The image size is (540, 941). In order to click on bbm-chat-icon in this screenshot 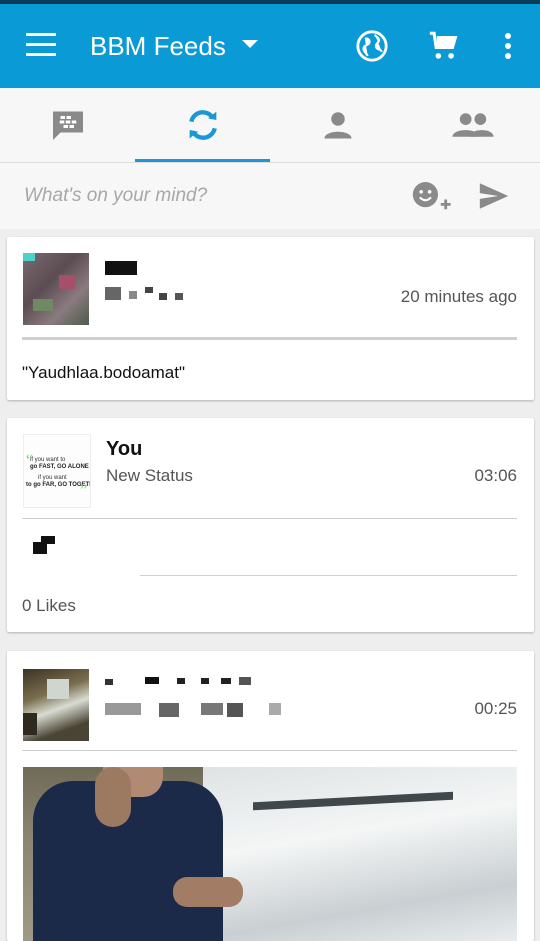, I will do `click(67, 125)`.